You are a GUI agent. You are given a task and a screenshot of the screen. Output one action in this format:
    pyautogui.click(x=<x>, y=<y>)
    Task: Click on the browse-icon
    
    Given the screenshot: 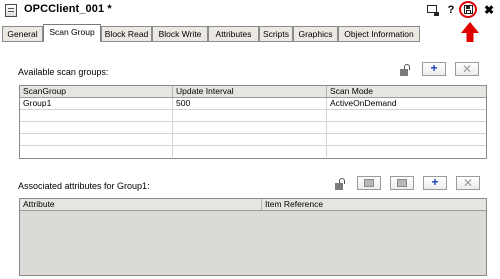 What is the action you would take?
    pyautogui.click(x=369, y=183)
    